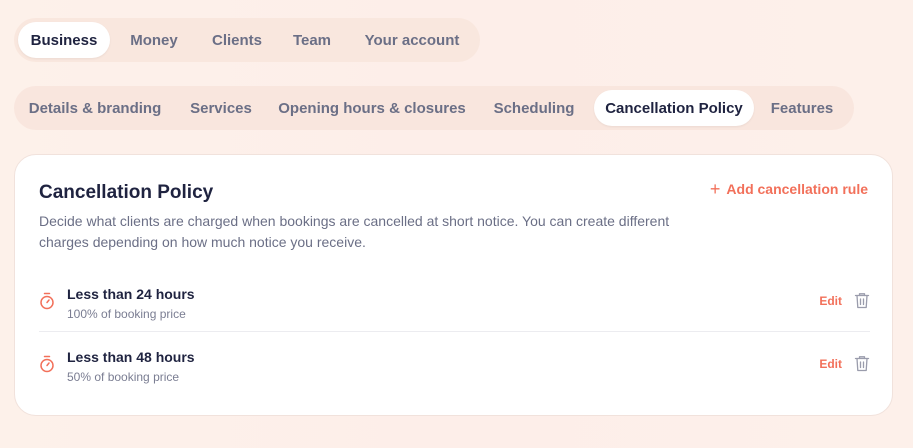 Image resolution: width=913 pixels, height=448 pixels. I want to click on add-rule-label: Add cancellation rule, so click(797, 189).